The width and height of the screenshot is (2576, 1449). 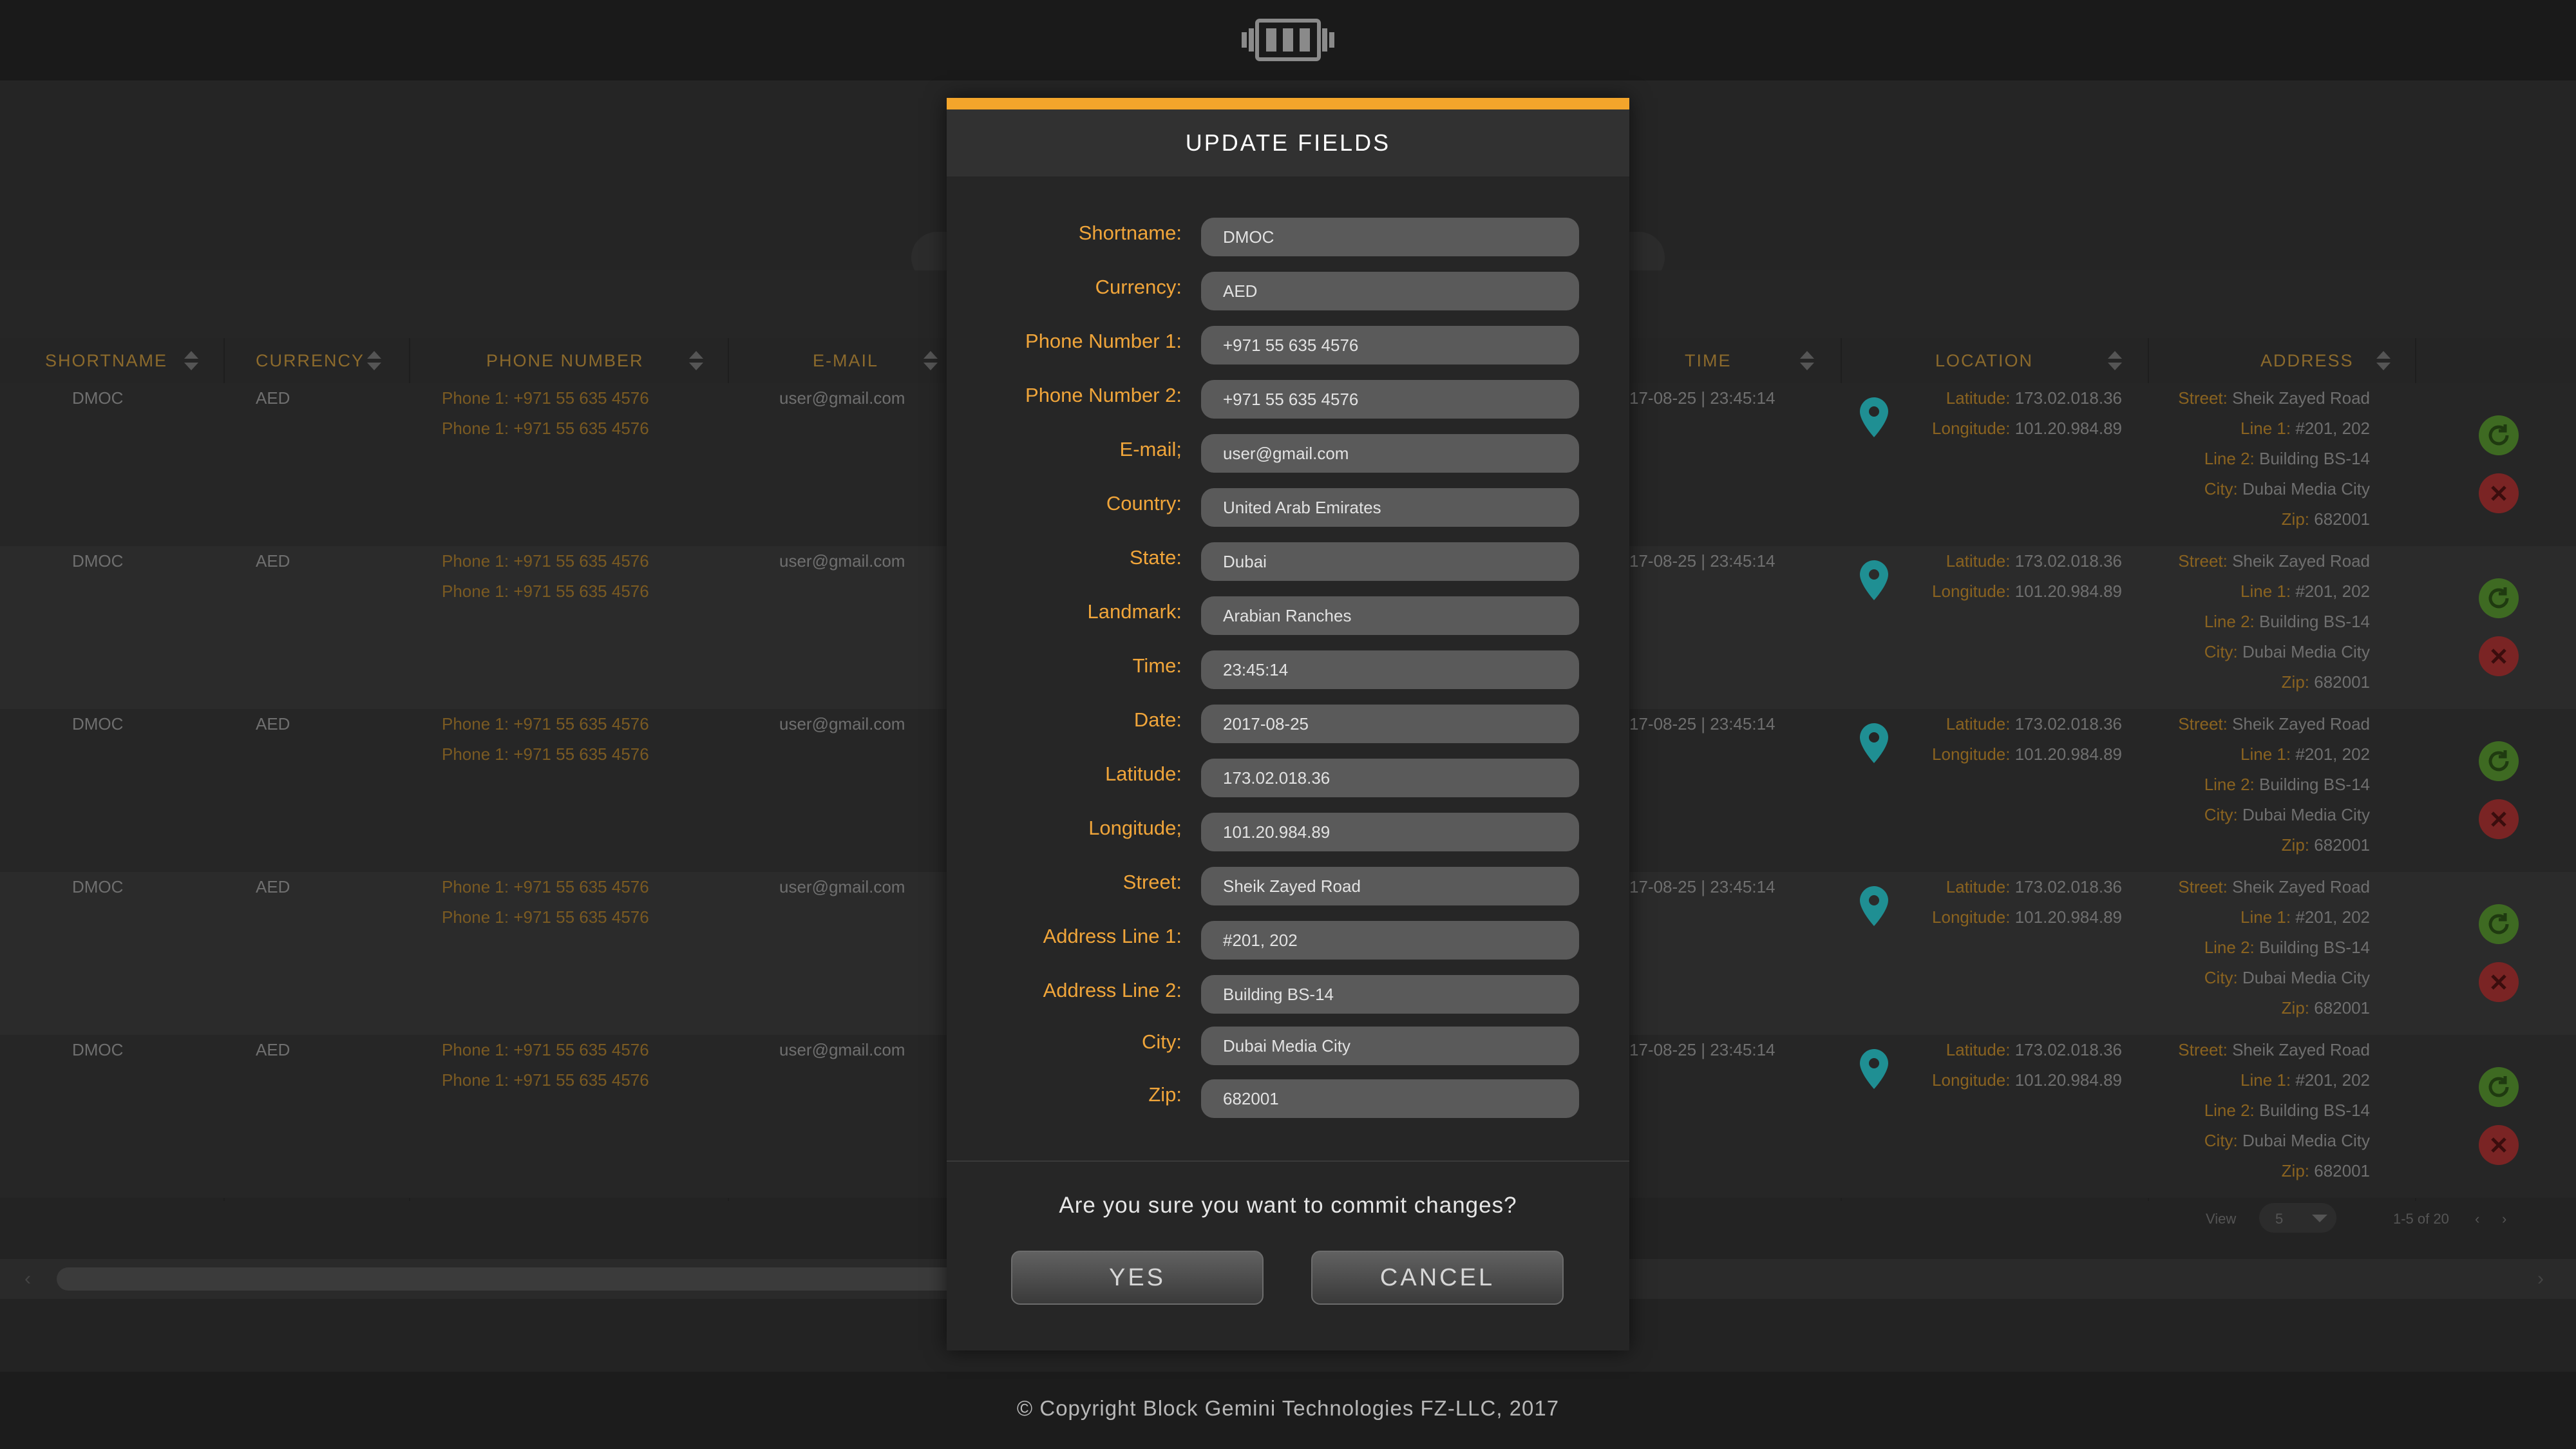 I want to click on top-bar, so click(x=1288, y=40).